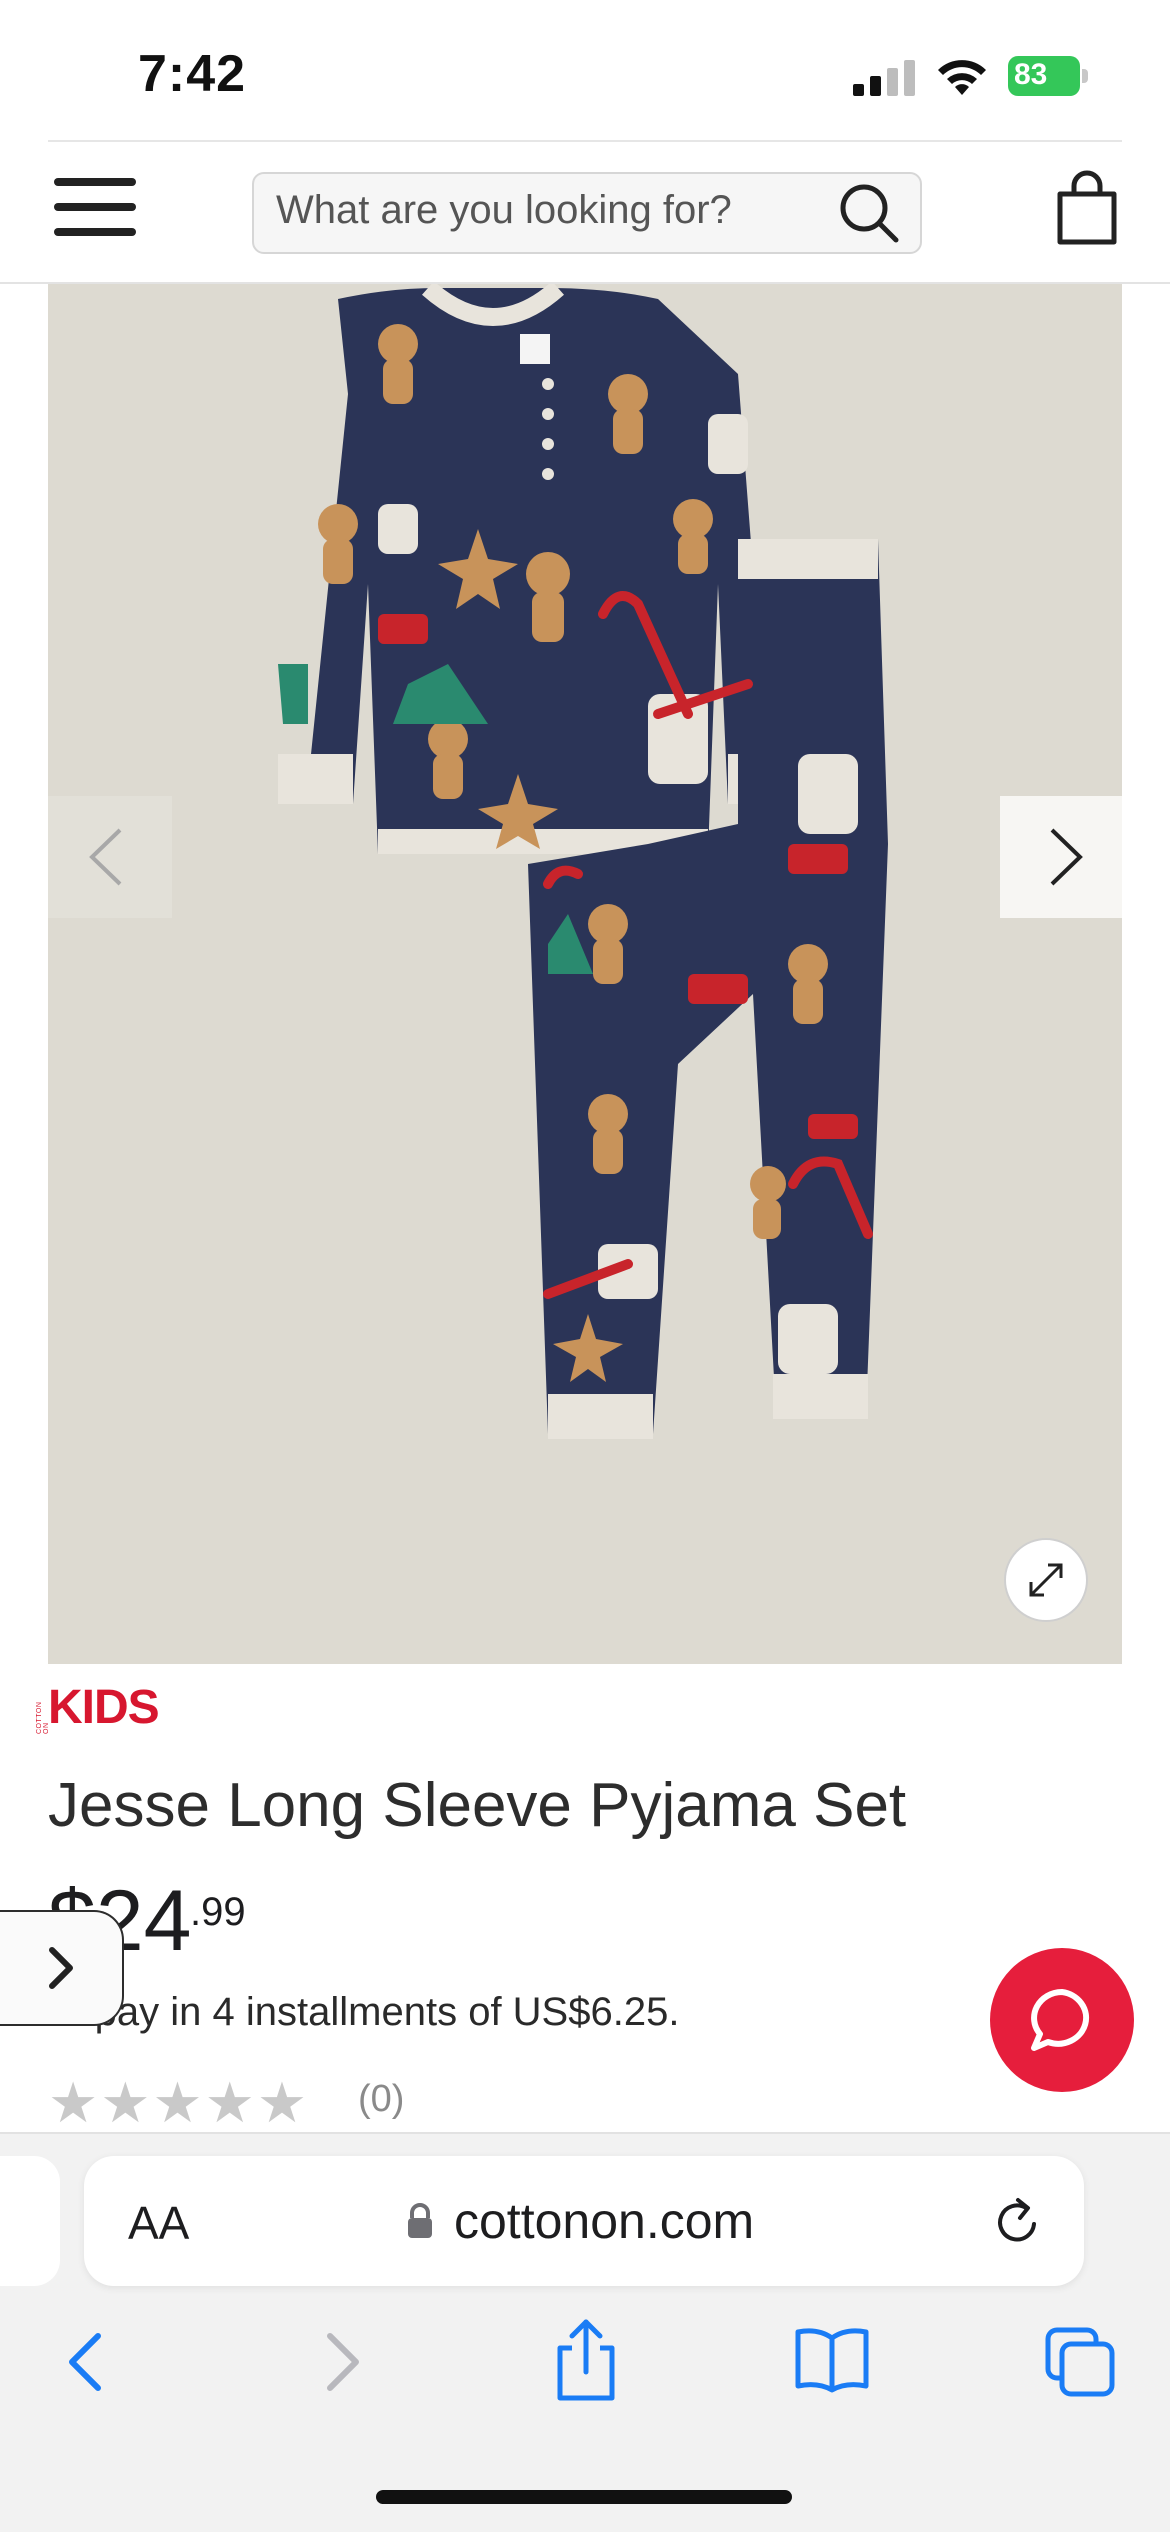 The image size is (1170, 2532). What do you see at coordinates (1031, 74) in the screenshot?
I see `battery-level: 83` at bounding box center [1031, 74].